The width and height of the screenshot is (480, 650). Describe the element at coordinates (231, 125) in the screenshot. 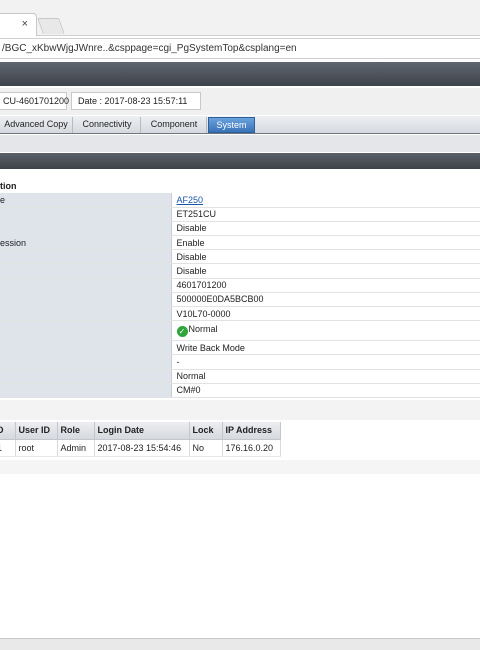

I see `tab-system: System` at that location.